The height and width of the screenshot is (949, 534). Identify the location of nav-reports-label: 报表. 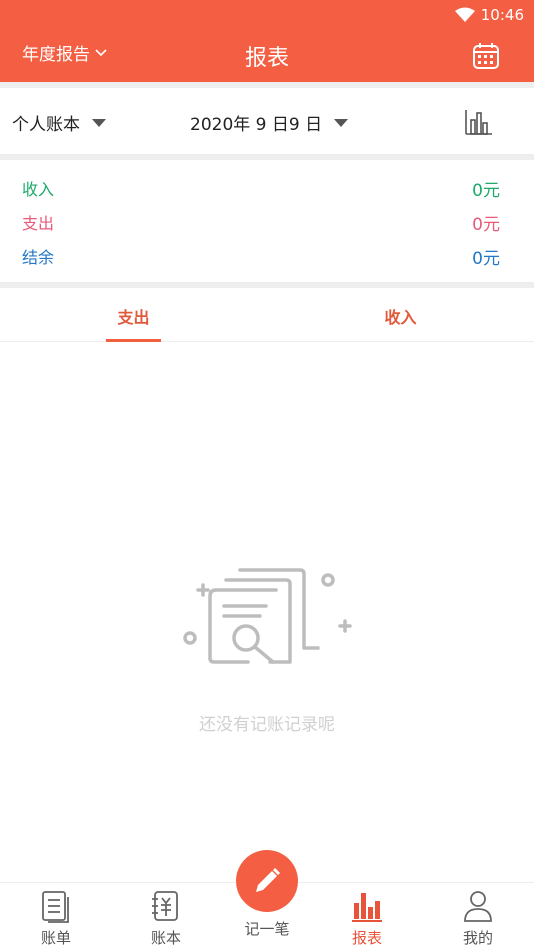
(366, 938).